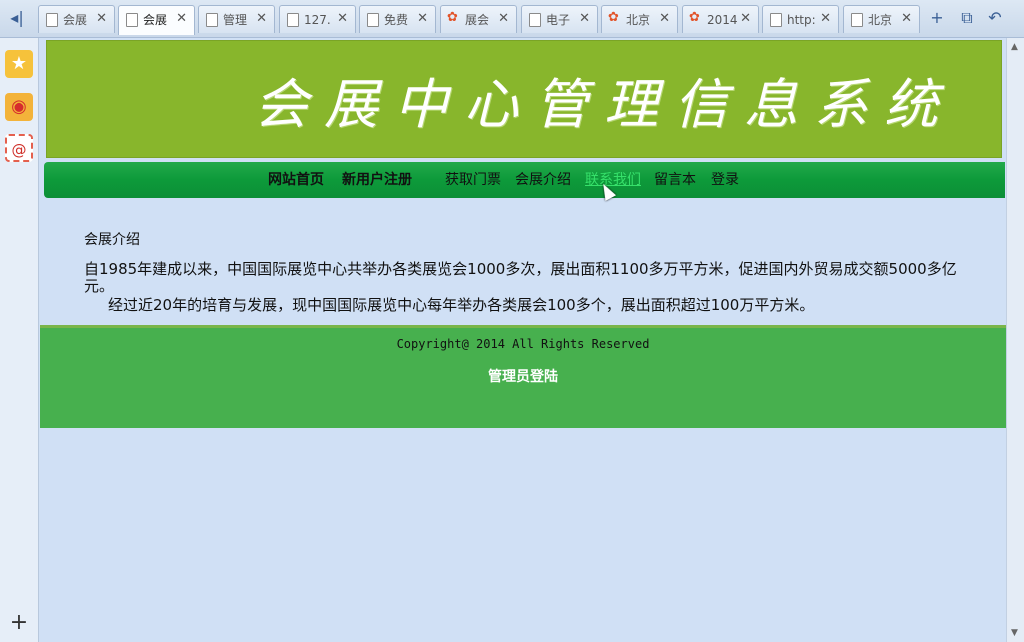 Image resolution: width=1024 pixels, height=642 pixels. I want to click on section-title: 会展介绍, so click(112, 240).